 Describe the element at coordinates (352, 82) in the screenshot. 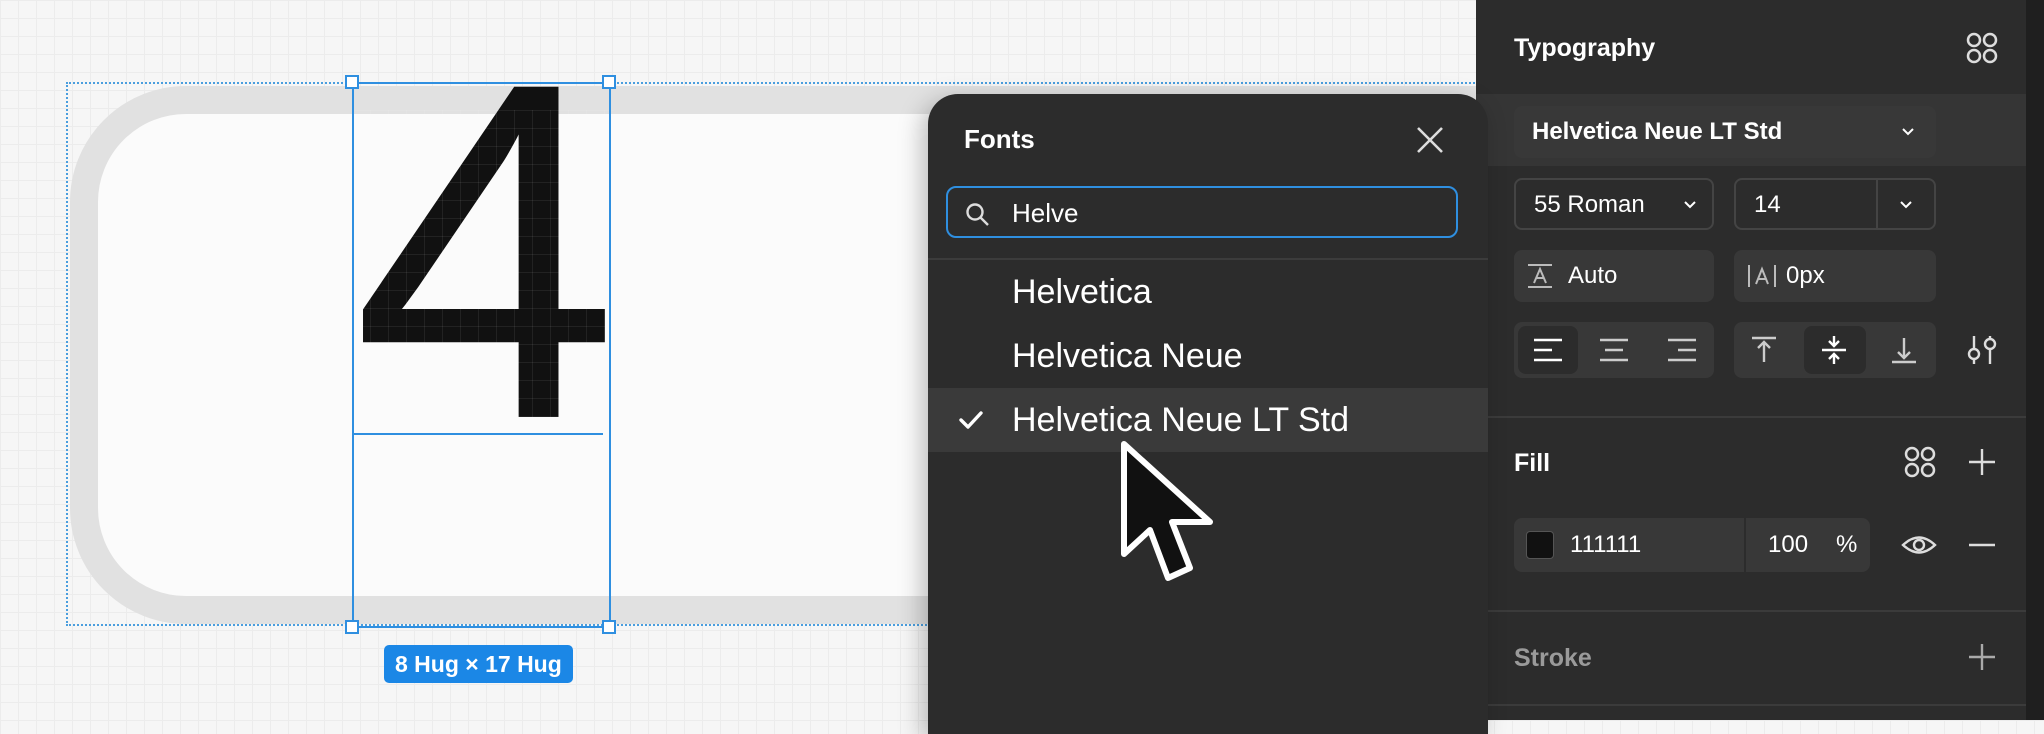

I see `resize-handle-top-left` at that location.